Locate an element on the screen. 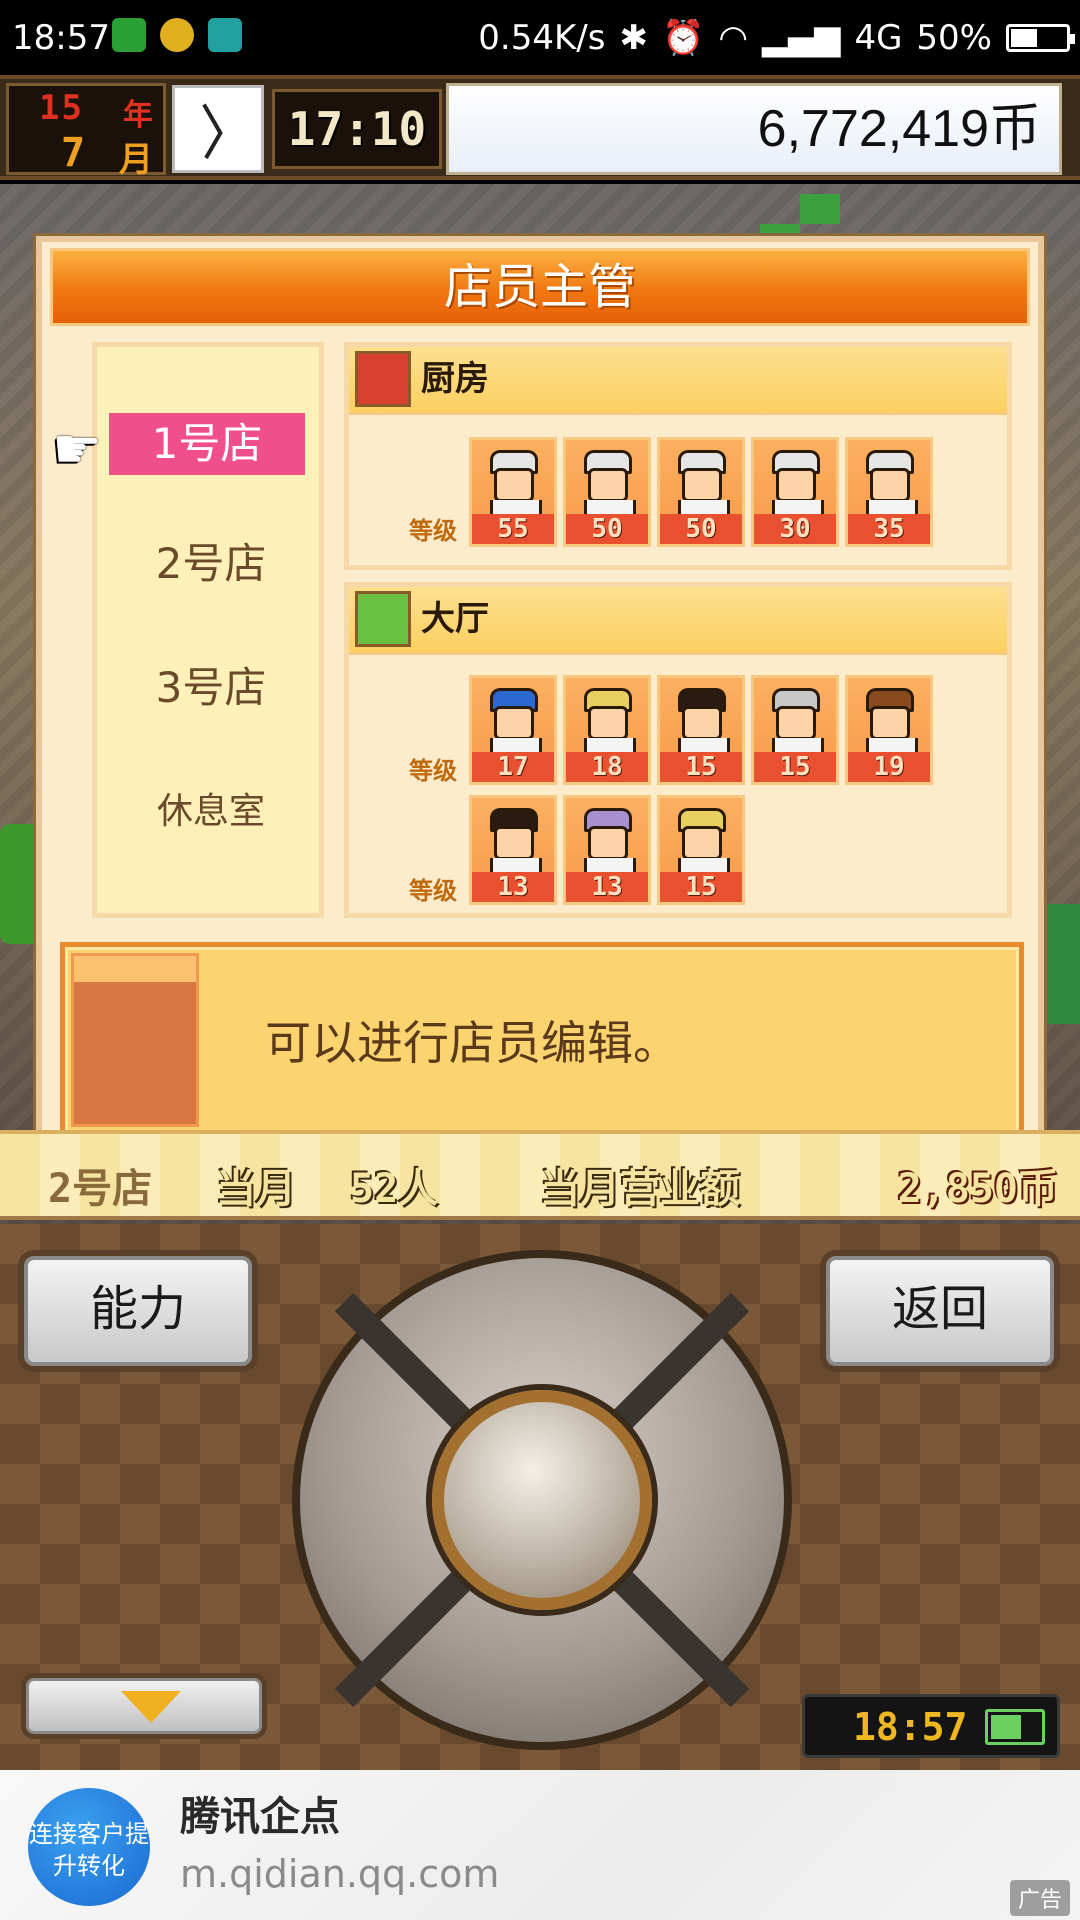  summary-sales-label: 当月营业额 is located at coordinates (640, 1189).